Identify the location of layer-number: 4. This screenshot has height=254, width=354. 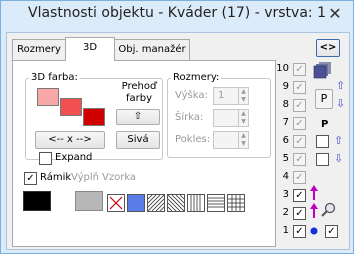
(285, 176).